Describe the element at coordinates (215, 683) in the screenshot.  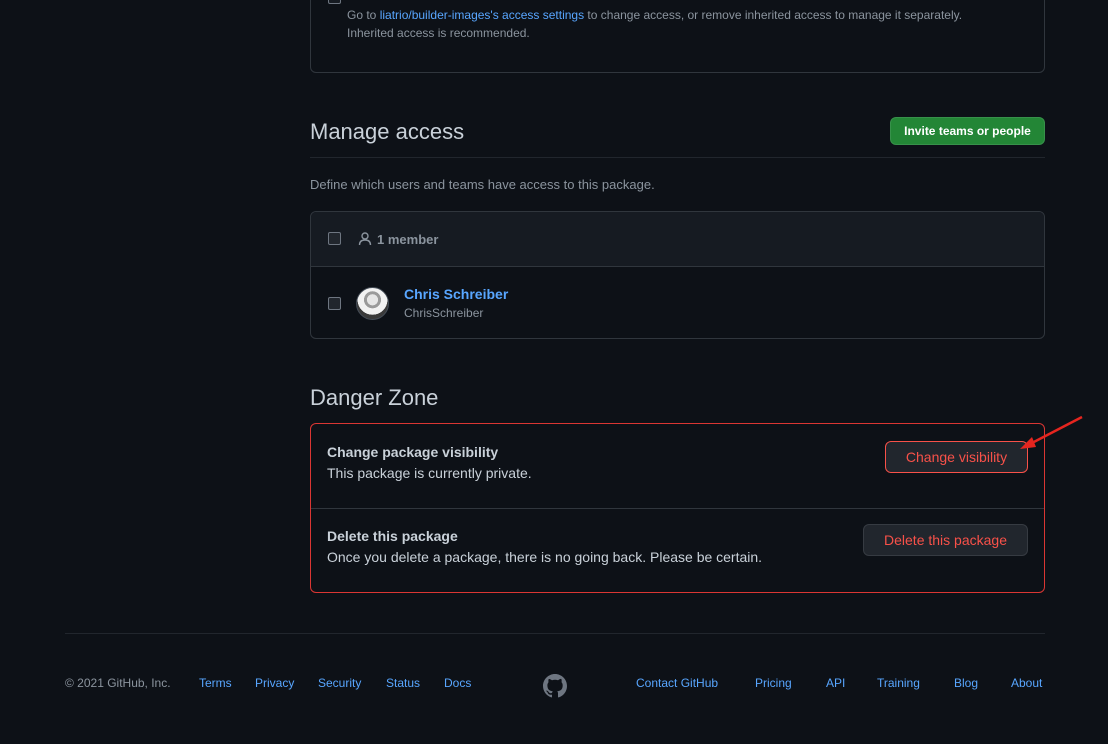
I see `footer-link-terms: Terms` at that location.